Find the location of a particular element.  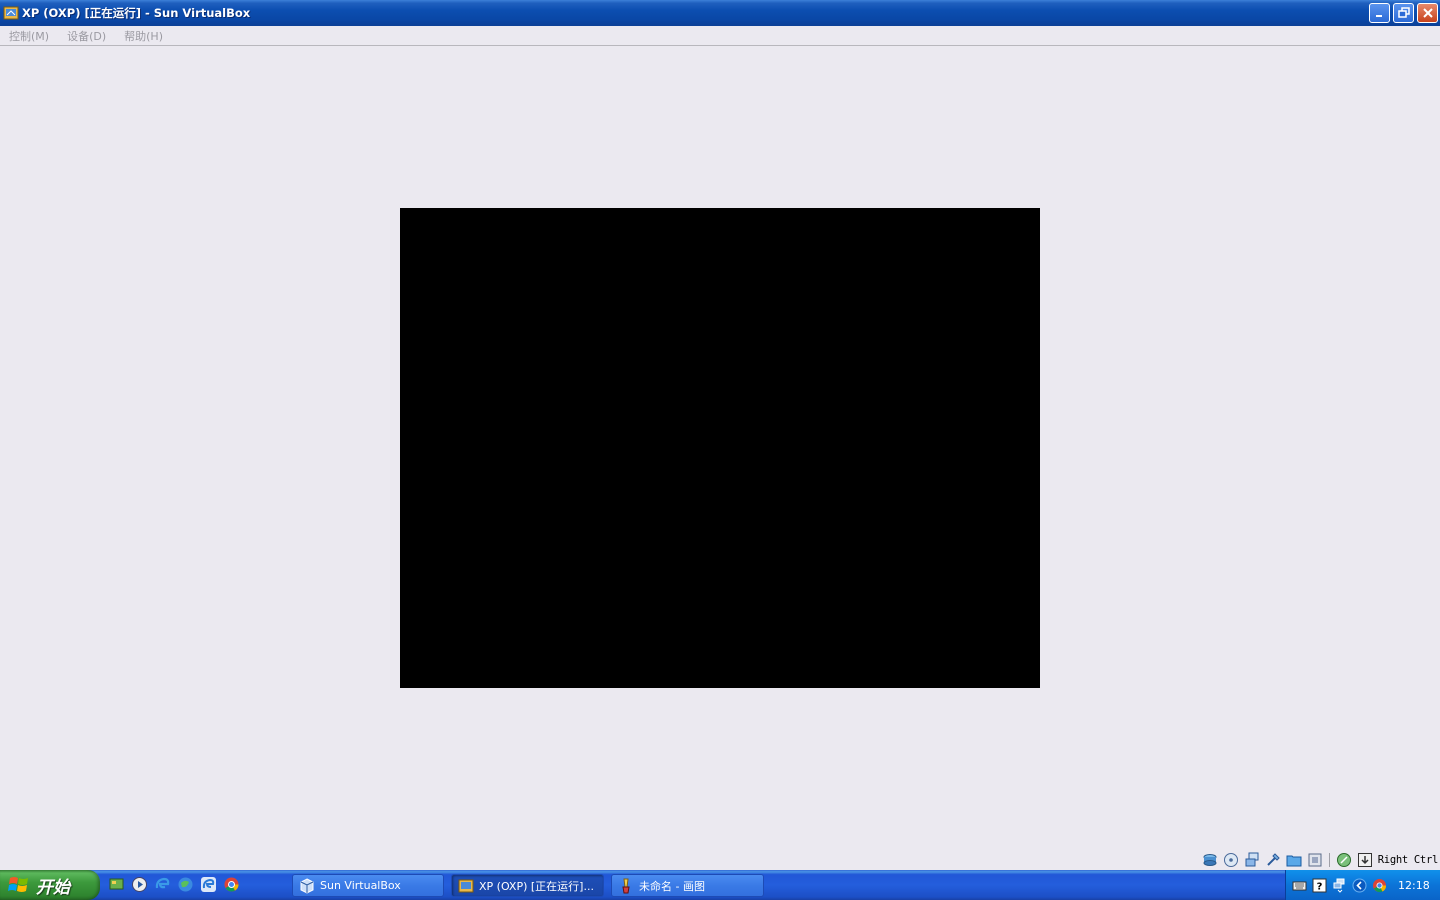

menu-bar: 控制(M) 设备(D) 帮助(H) is located at coordinates (720, 36).